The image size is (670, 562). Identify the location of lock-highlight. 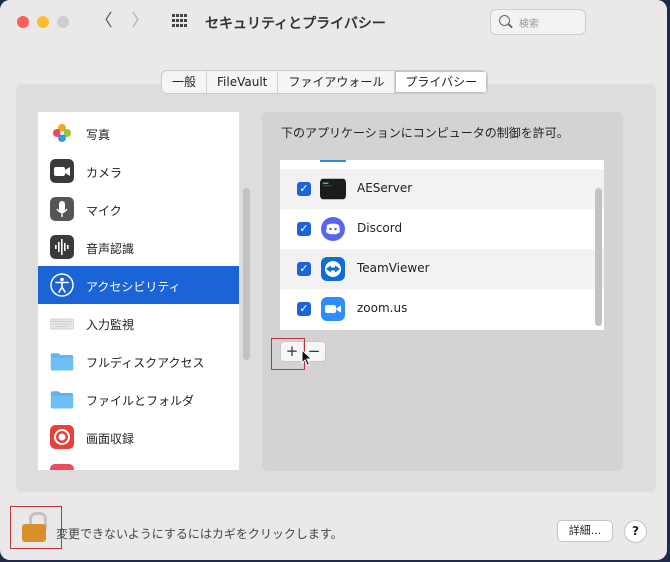
(36, 527).